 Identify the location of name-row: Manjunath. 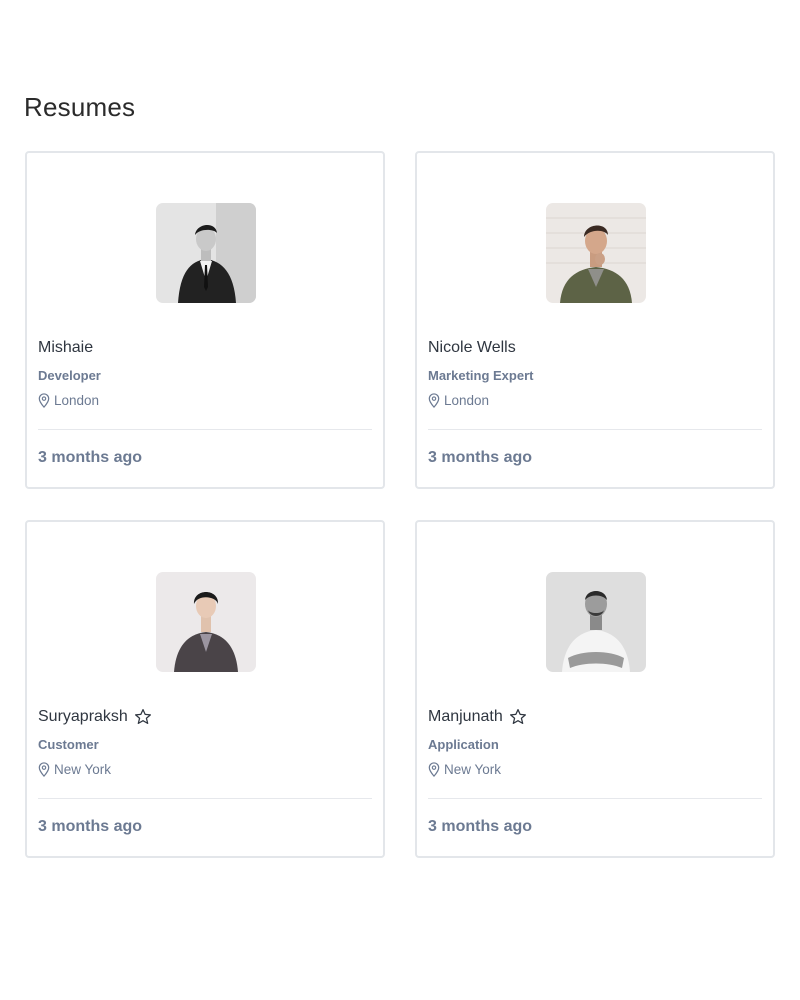
(477, 717).